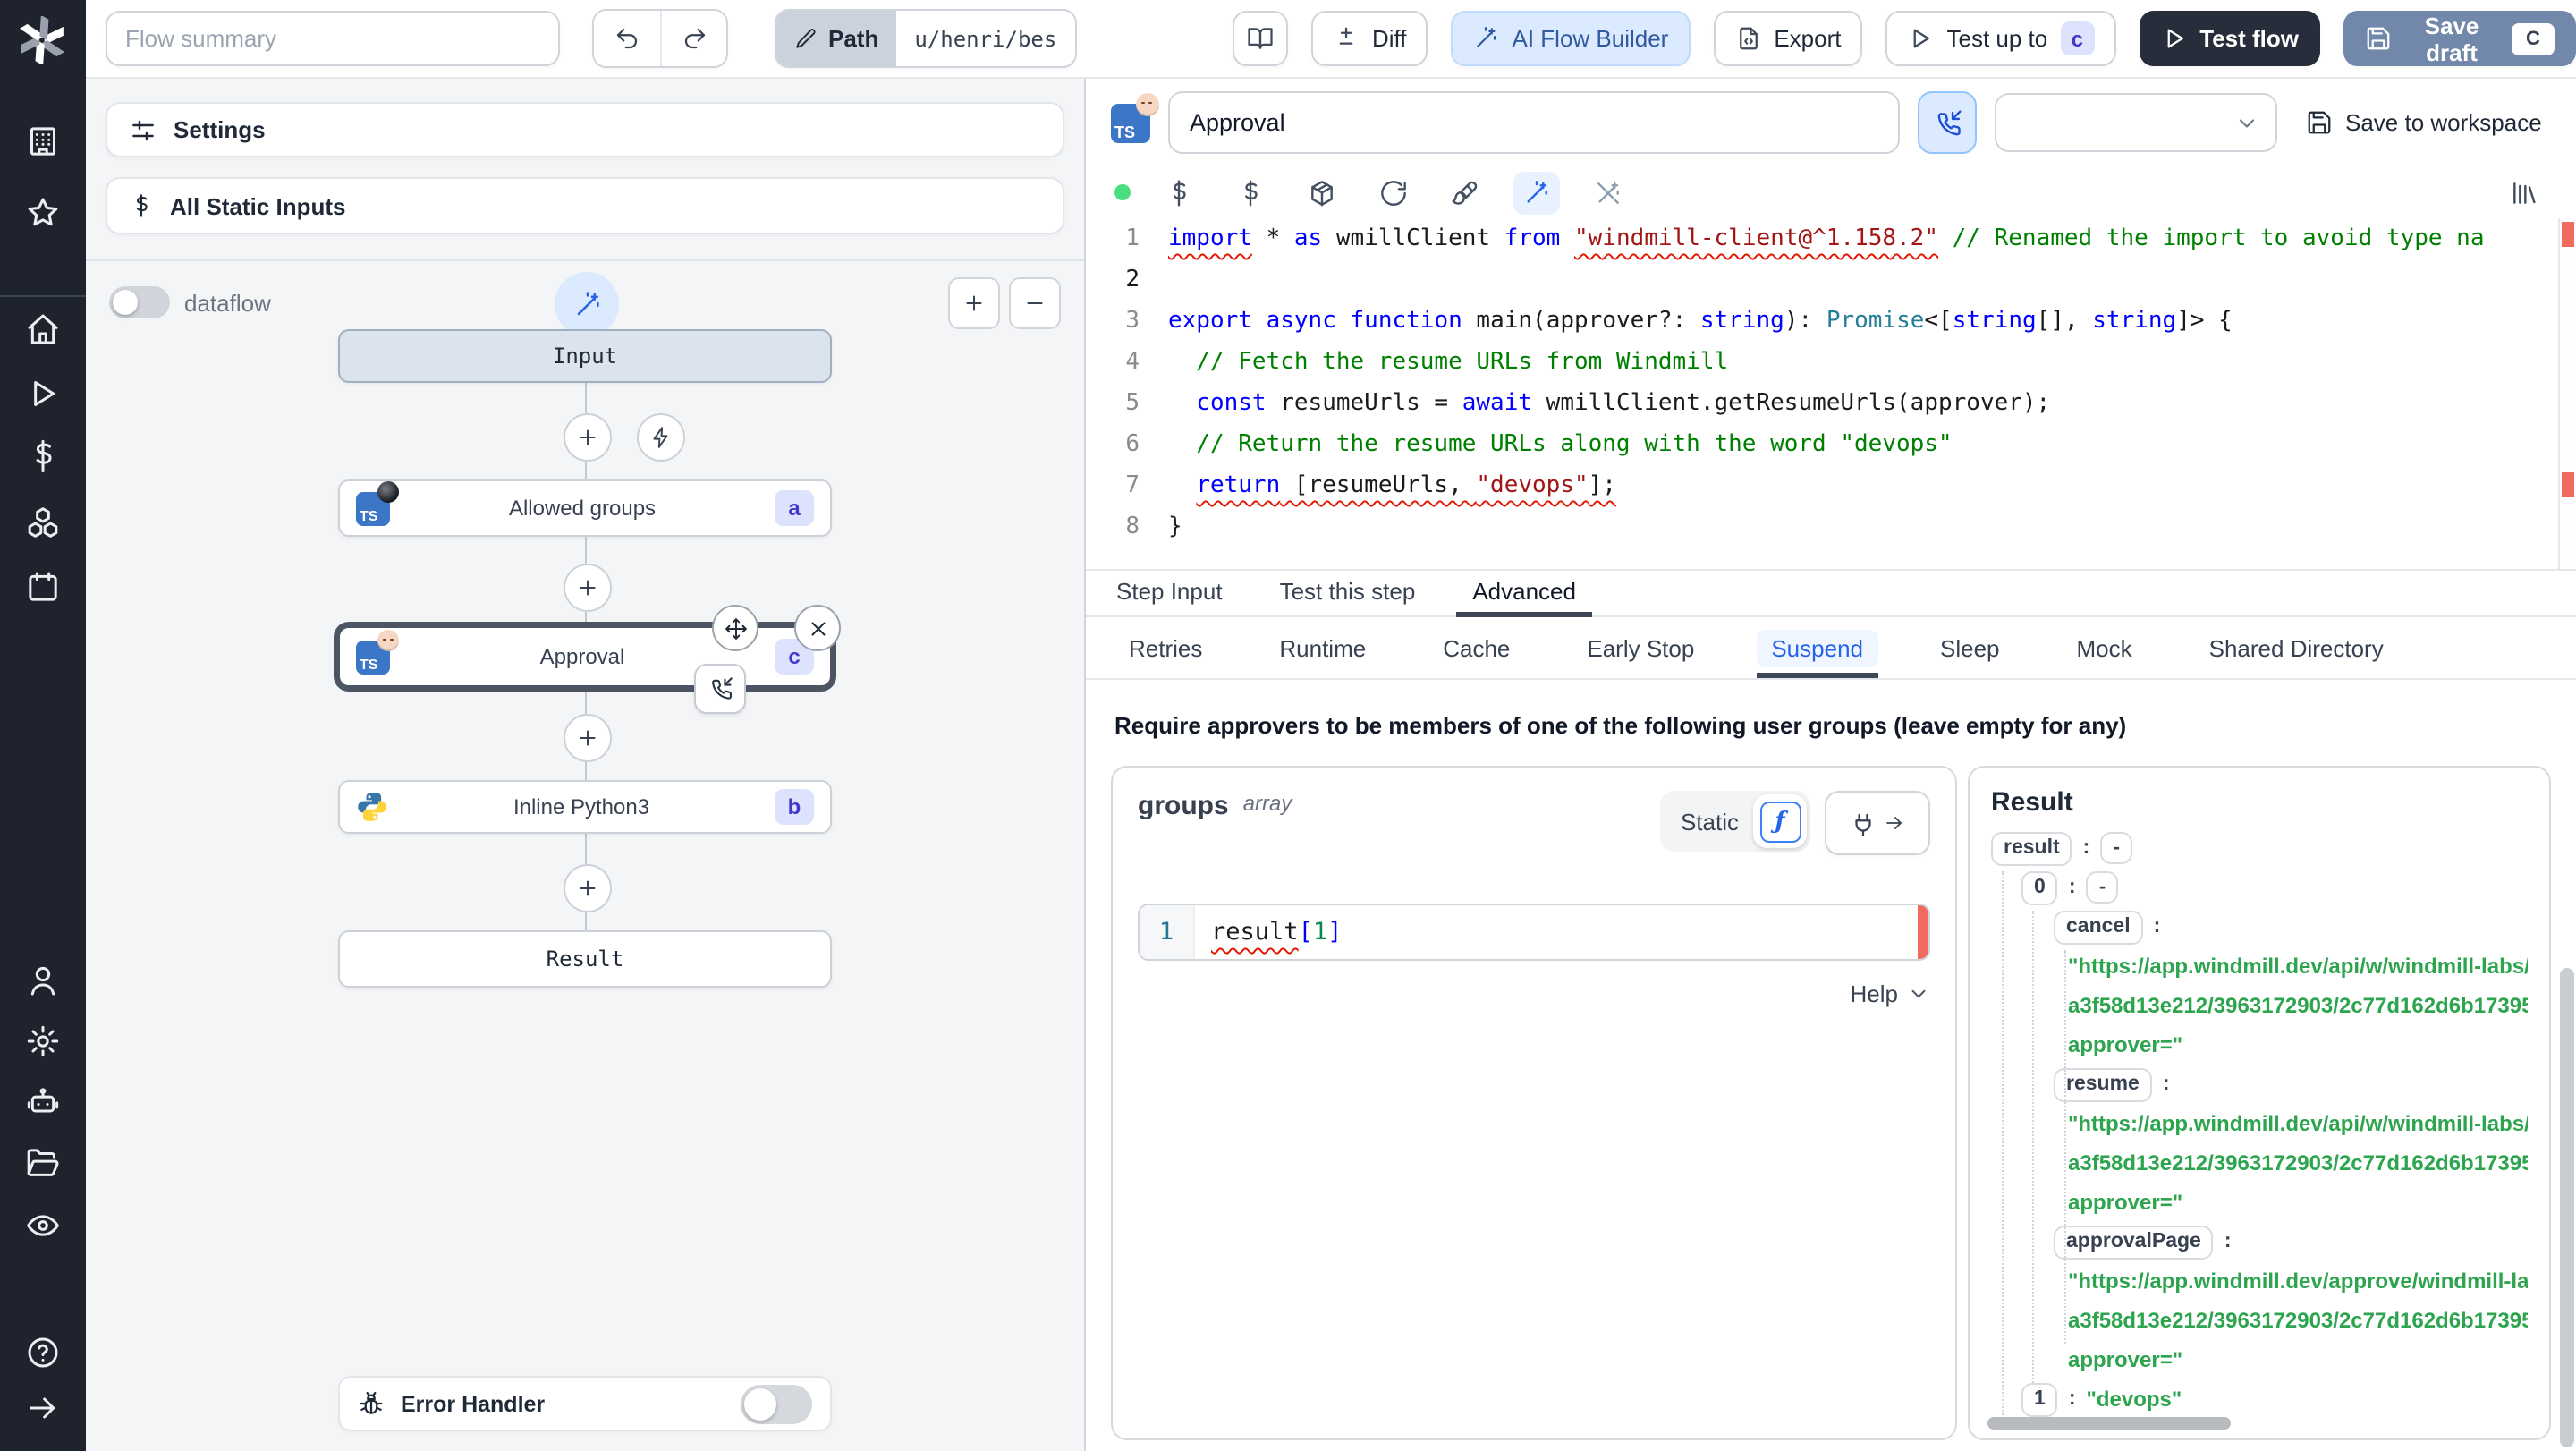  I want to click on wand-off-icon, so click(1608, 192).